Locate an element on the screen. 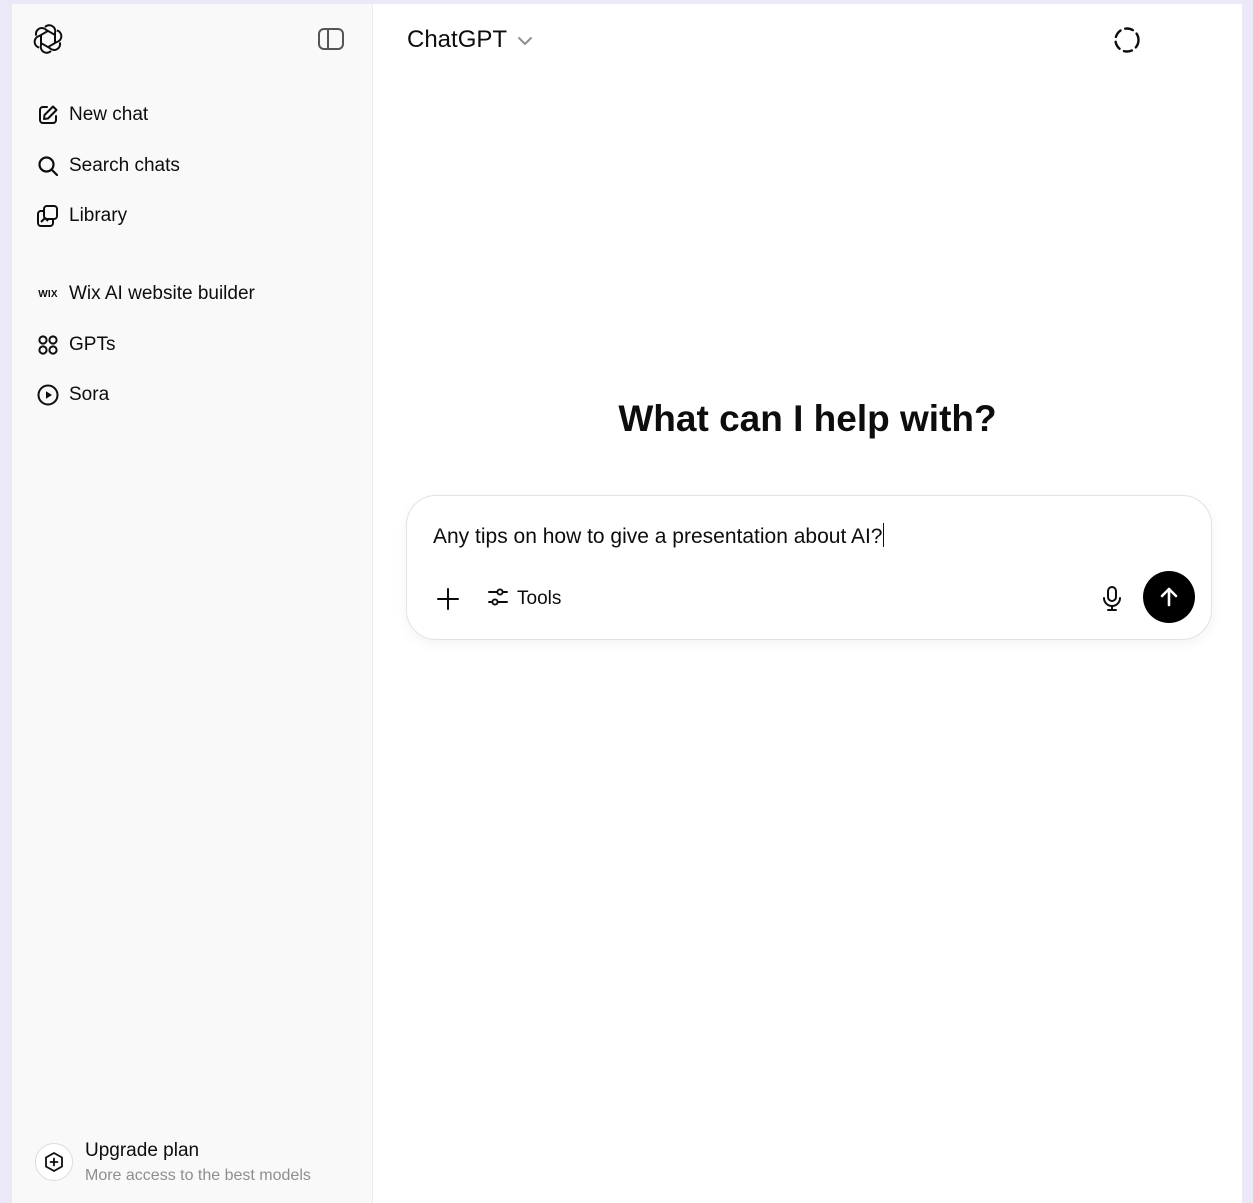 The image size is (1253, 1203). page-headline: What can I help with? is located at coordinates (807, 418).